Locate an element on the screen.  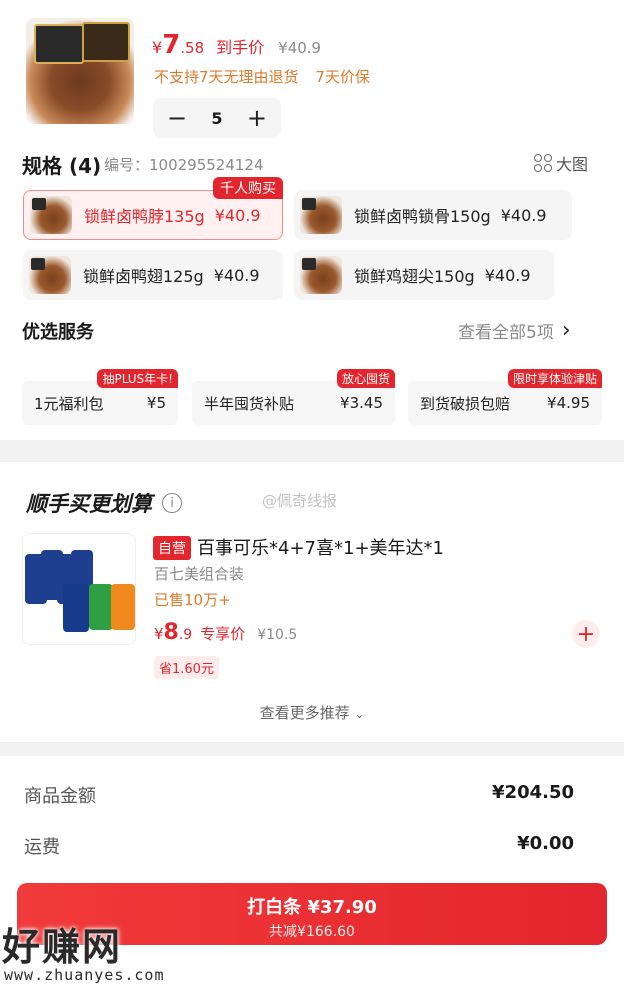
big-image-button: 大图 is located at coordinates (561, 163).